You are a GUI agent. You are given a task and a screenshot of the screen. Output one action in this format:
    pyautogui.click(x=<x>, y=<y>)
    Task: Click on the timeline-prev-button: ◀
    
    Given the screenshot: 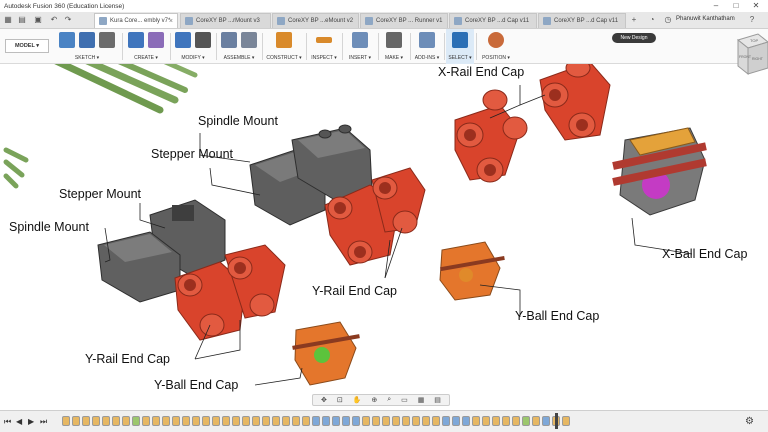 What is the action you would take?
    pyautogui.click(x=19, y=421)
    